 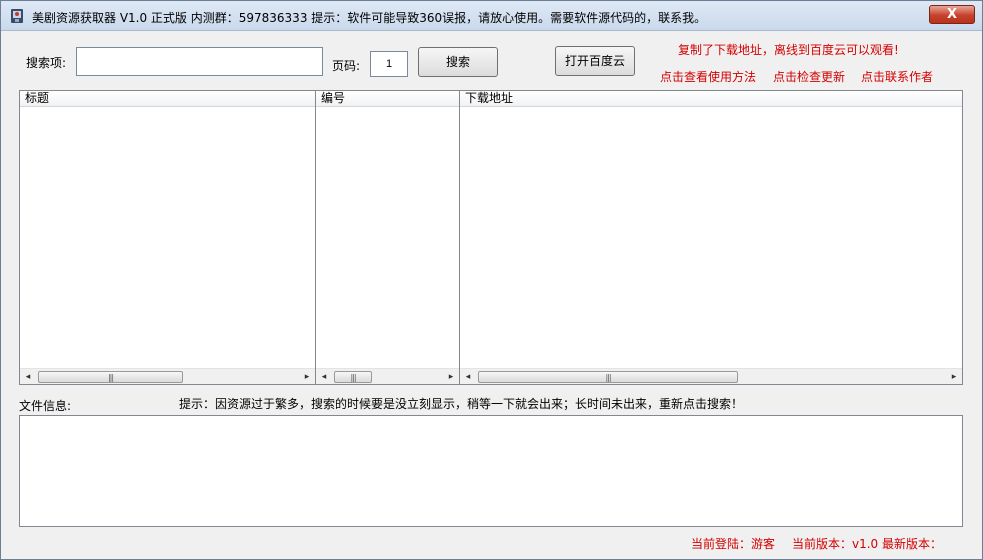 I want to click on app-icon, so click(x=17, y=16).